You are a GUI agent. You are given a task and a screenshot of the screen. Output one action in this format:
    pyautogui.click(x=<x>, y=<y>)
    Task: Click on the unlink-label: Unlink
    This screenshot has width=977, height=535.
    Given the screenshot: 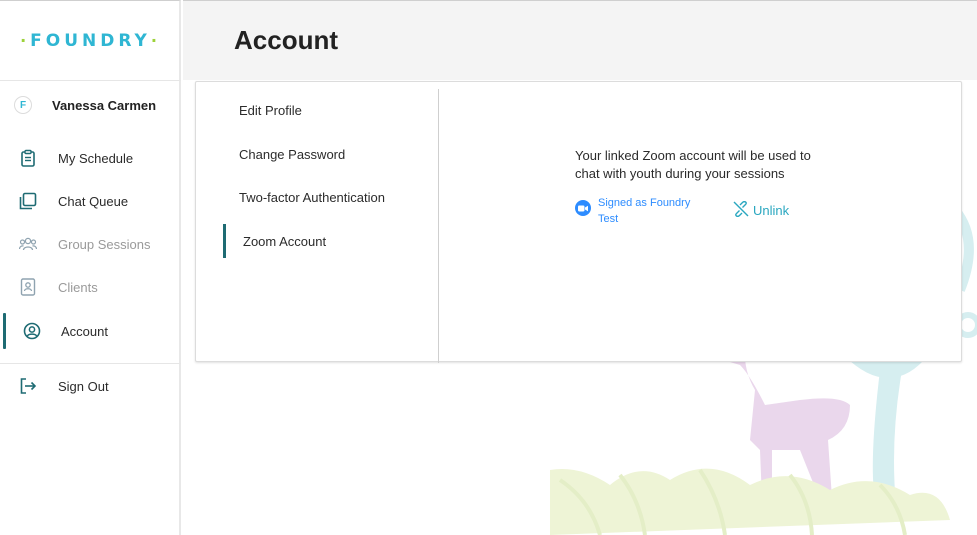 What is the action you would take?
    pyautogui.click(x=771, y=210)
    